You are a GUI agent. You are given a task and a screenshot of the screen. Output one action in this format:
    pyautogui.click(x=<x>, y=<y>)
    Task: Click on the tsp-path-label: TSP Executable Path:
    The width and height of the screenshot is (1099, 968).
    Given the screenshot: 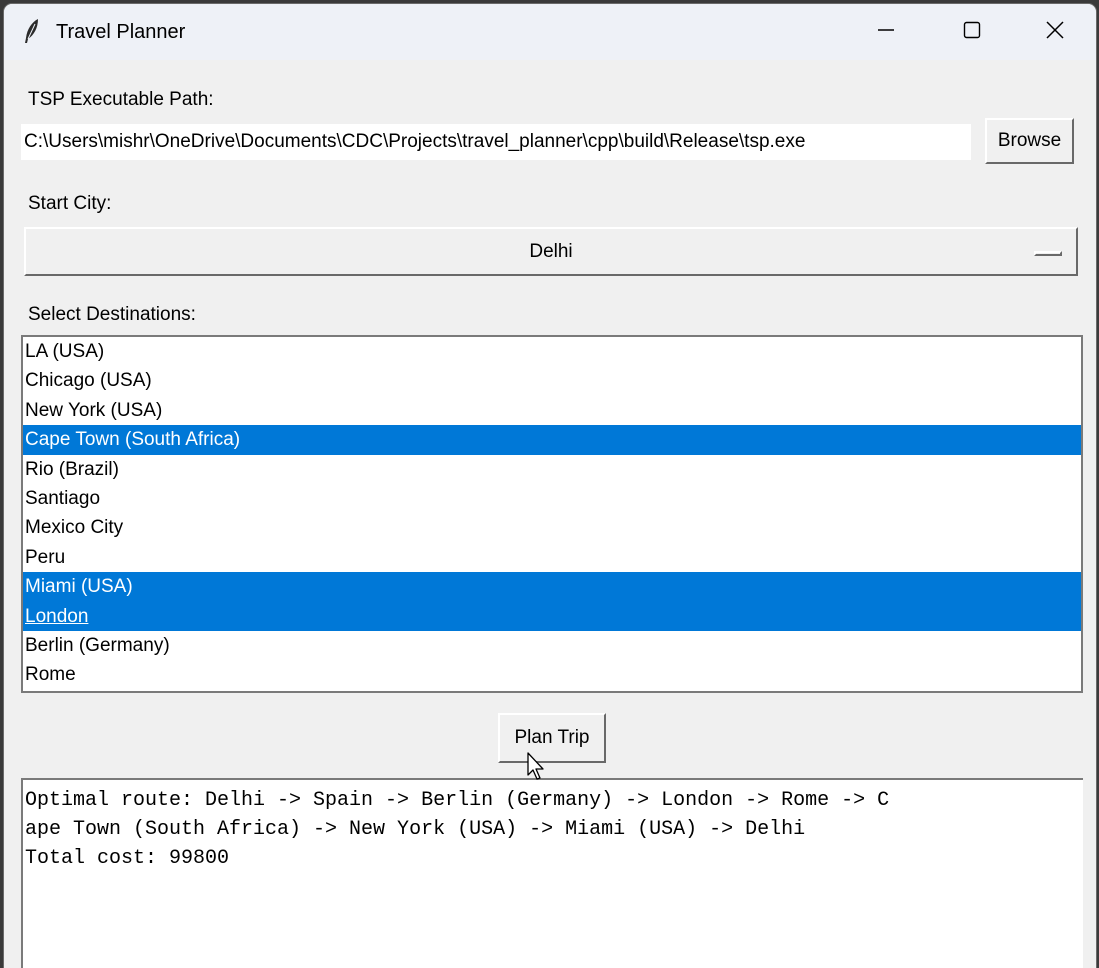 What is the action you would take?
    pyautogui.click(x=121, y=99)
    